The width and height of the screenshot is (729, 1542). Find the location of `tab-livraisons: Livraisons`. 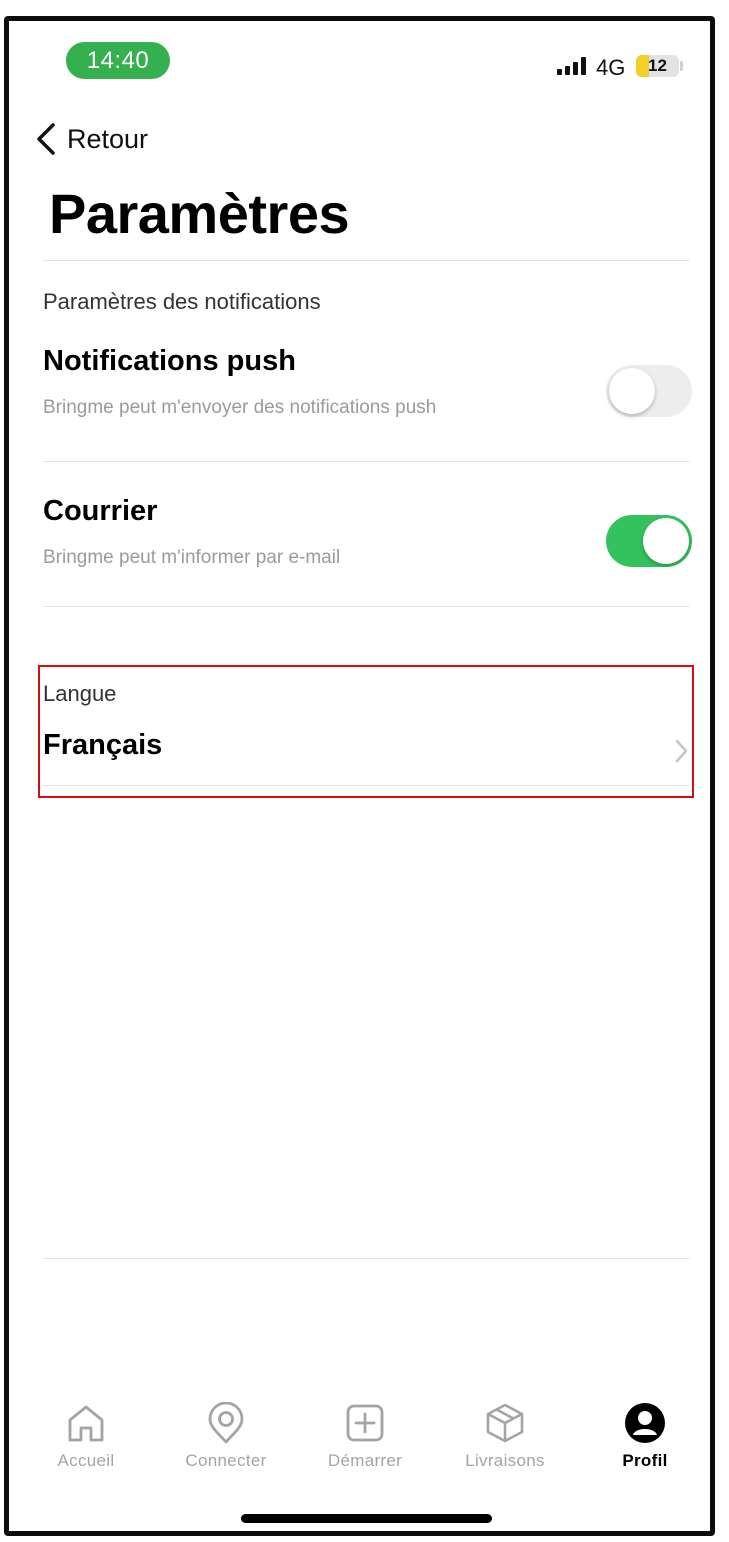

tab-livraisons: Livraisons is located at coordinates (505, 1441).